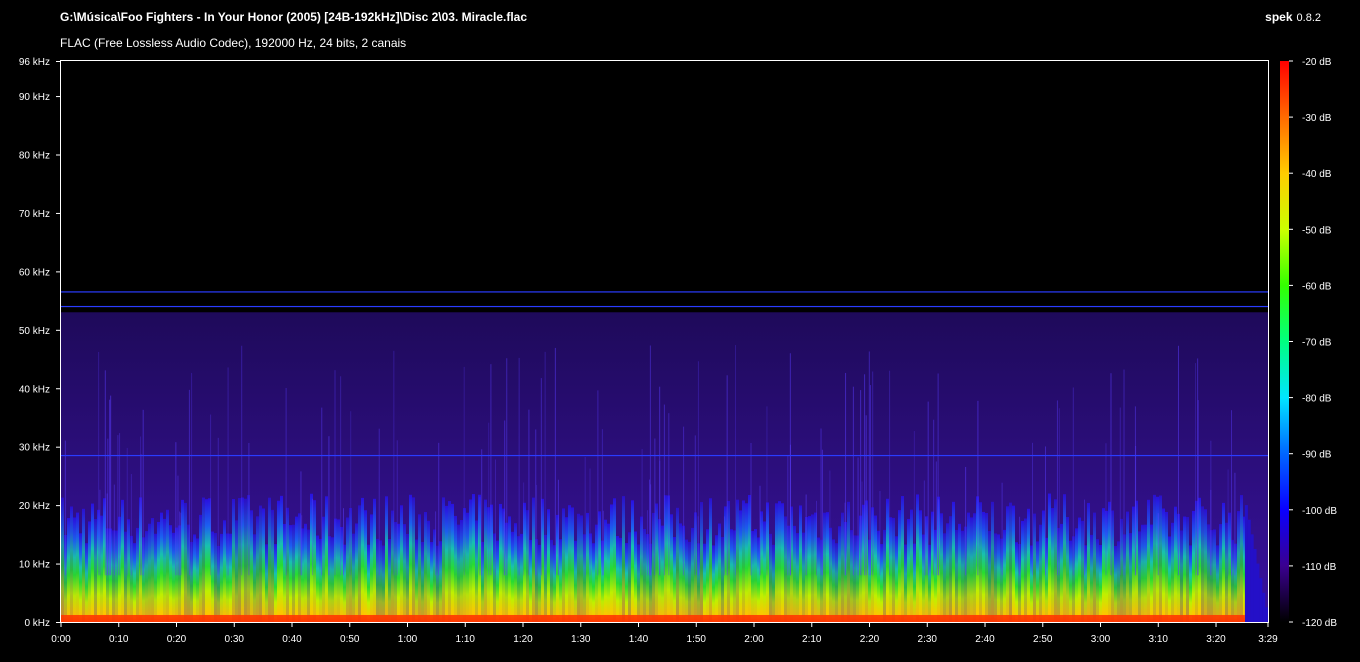 Image resolution: width=1360 pixels, height=662 pixels. Describe the element at coordinates (1317, 399) in the screenshot. I see `scale-tick-label: -80 dB` at that location.